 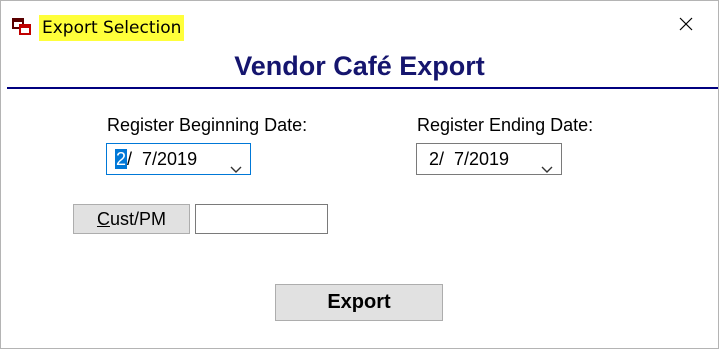 I want to click on title-divider, so click(x=362, y=88).